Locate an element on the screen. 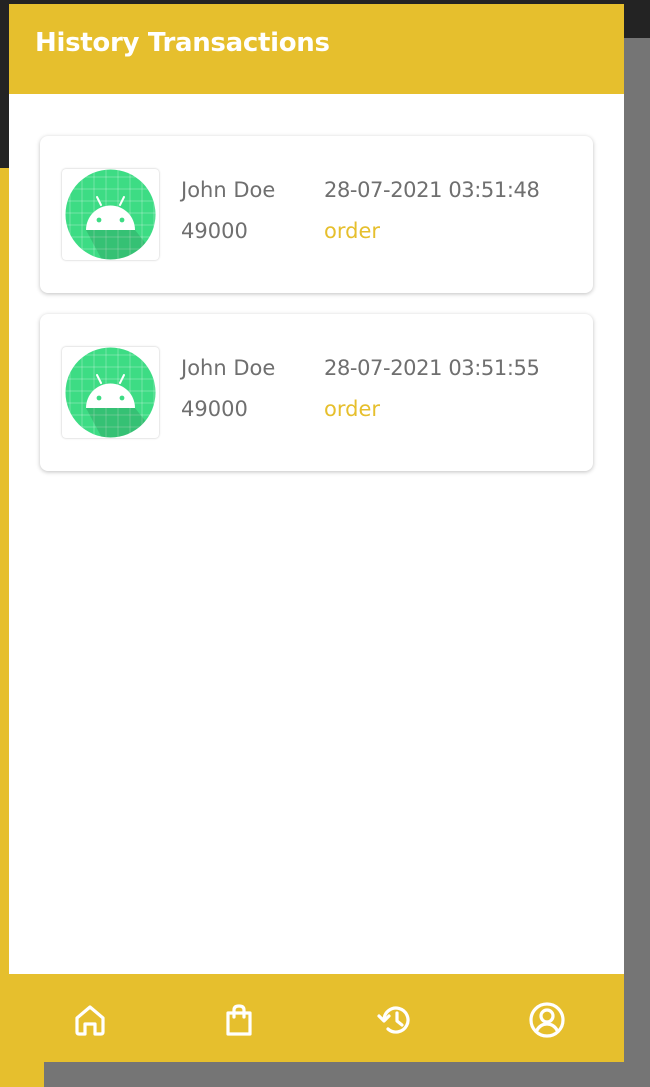 The width and height of the screenshot is (650, 1087). transaction-date: 28-07-2021 03:51:48 is located at coordinates (432, 190).